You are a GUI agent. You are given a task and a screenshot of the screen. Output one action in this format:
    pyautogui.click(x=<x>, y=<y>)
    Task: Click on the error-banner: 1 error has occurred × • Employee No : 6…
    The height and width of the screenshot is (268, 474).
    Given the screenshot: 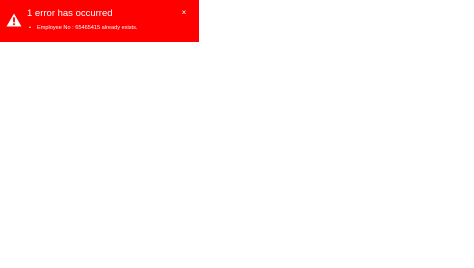 What is the action you would take?
    pyautogui.click(x=99, y=21)
    